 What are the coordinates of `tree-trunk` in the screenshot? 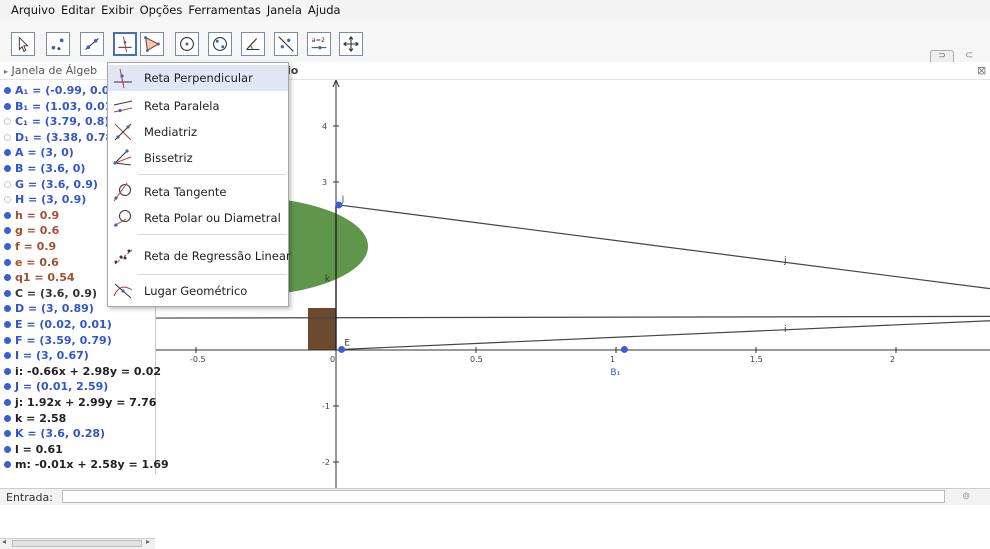 It's located at (322, 329).